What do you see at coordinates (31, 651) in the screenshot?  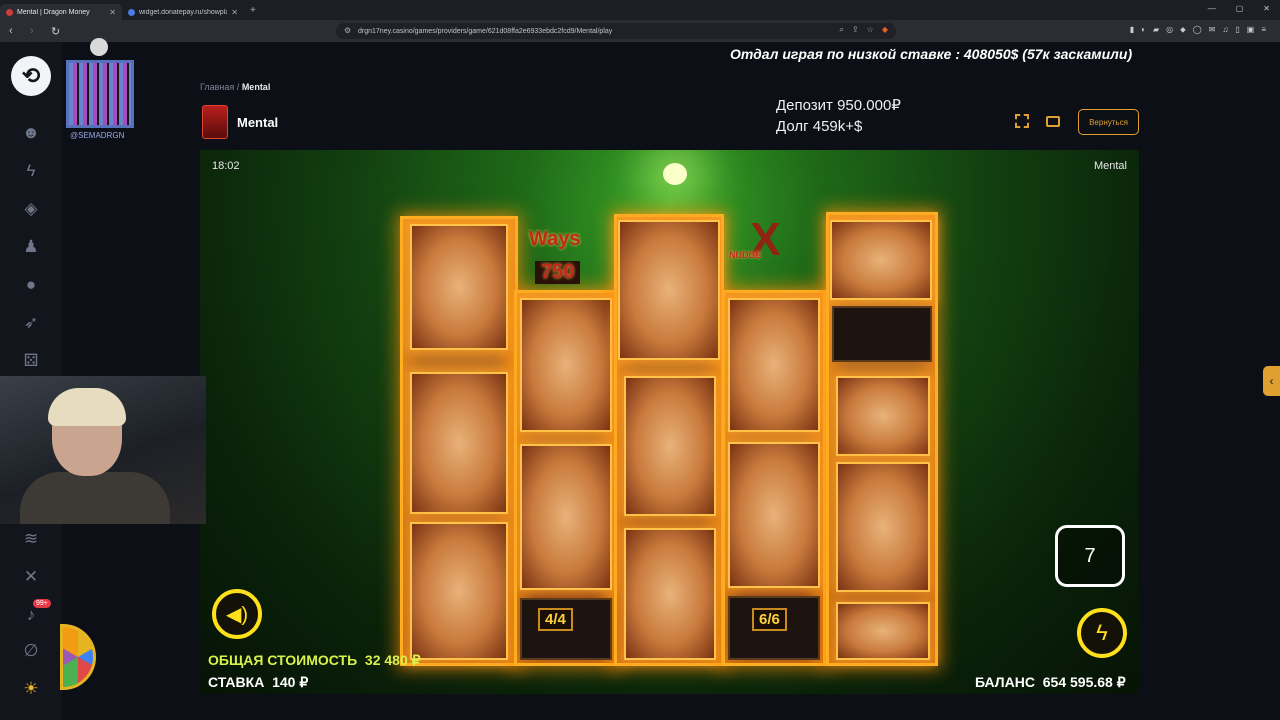 I see `mute-icon: ∅` at bounding box center [31, 651].